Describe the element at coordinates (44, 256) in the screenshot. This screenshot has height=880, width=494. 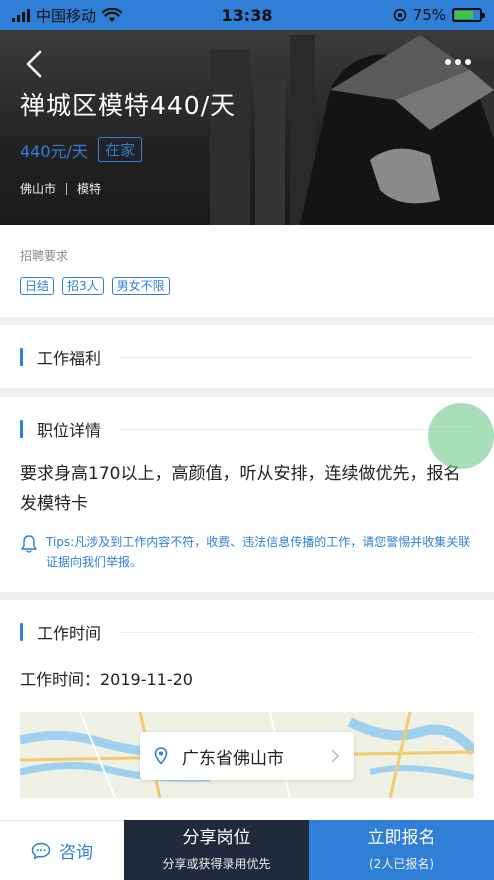
I see `requirements-label: 招聘要求` at that location.